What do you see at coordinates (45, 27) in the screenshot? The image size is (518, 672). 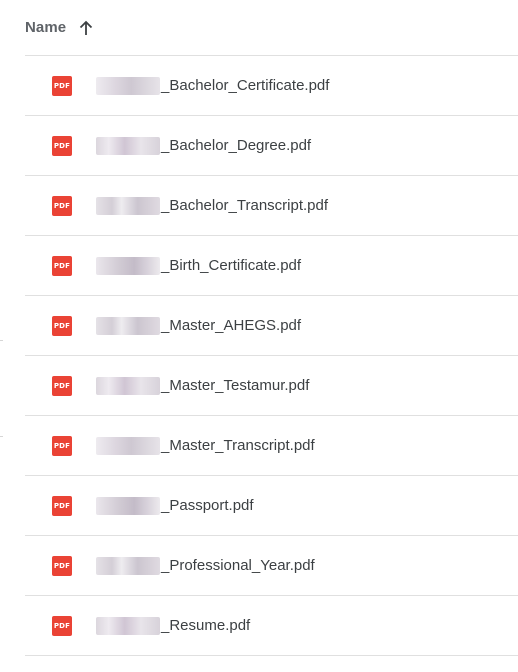 I see `name-column-header: Name` at bounding box center [45, 27].